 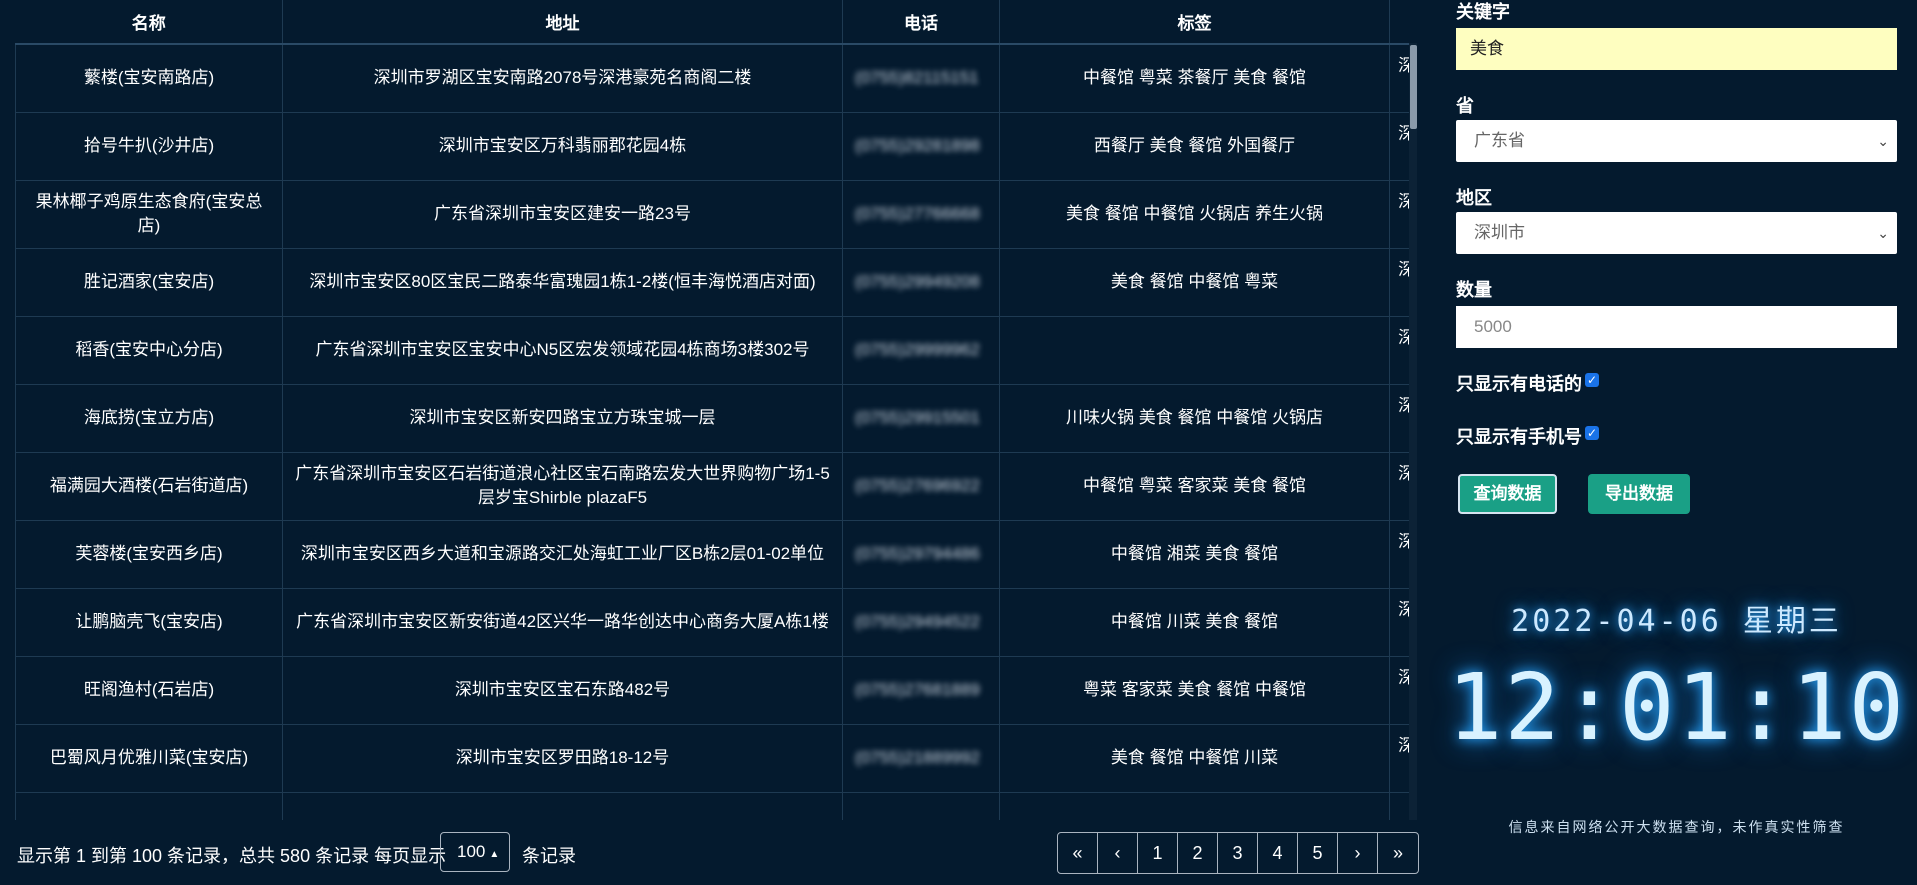 I want to click on page-4-button: 4, so click(x=1278, y=853).